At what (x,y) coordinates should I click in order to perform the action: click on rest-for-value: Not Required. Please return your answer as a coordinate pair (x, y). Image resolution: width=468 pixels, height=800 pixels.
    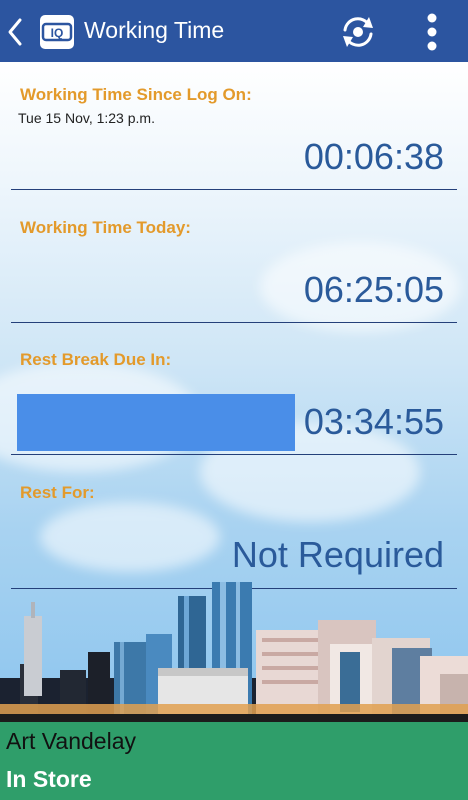
    Looking at the image, I should click on (337, 554).